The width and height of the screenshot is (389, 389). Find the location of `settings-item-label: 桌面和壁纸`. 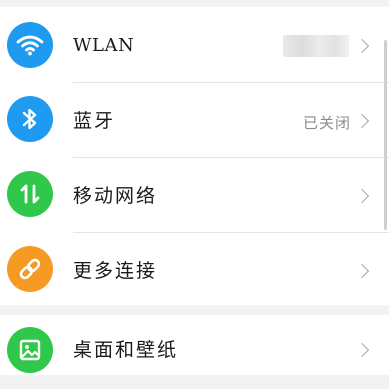

settings-item-label: 桌面和壁纸 is located at coordinates (126, 350).